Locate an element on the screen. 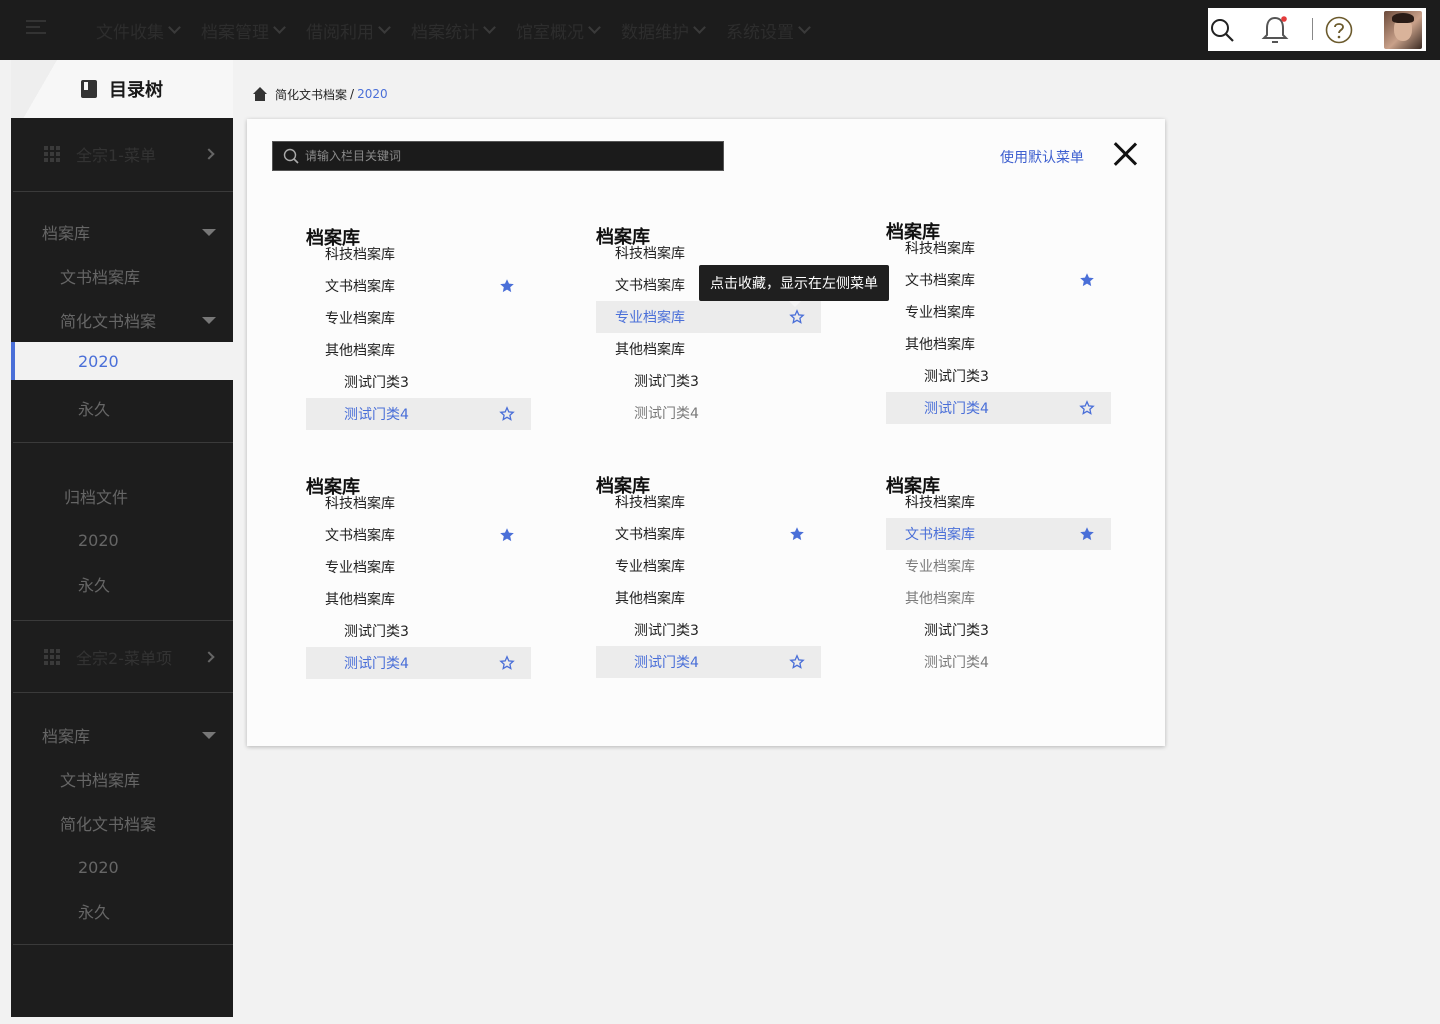  breadcrumb: 简化文书档案 / 2020 is located at coordinates (320, 94).